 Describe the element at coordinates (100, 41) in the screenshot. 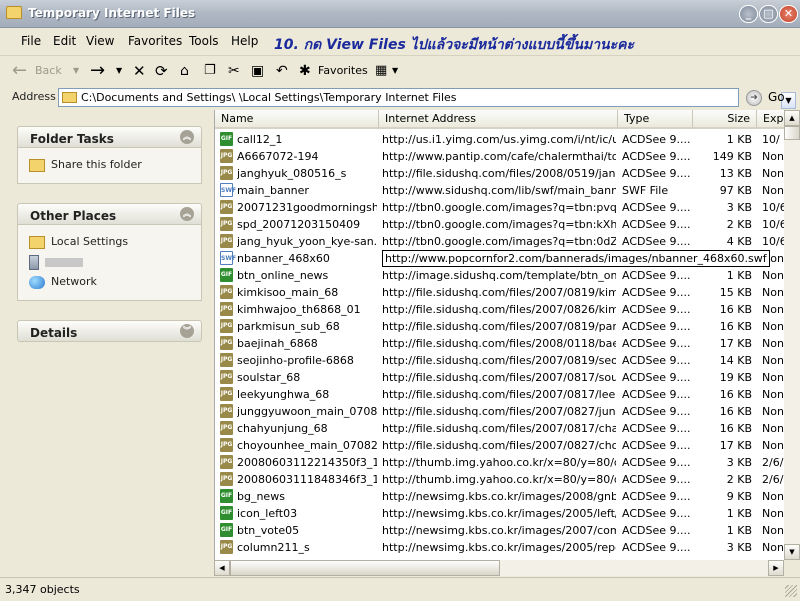

I see `menu-view: View` at that location.